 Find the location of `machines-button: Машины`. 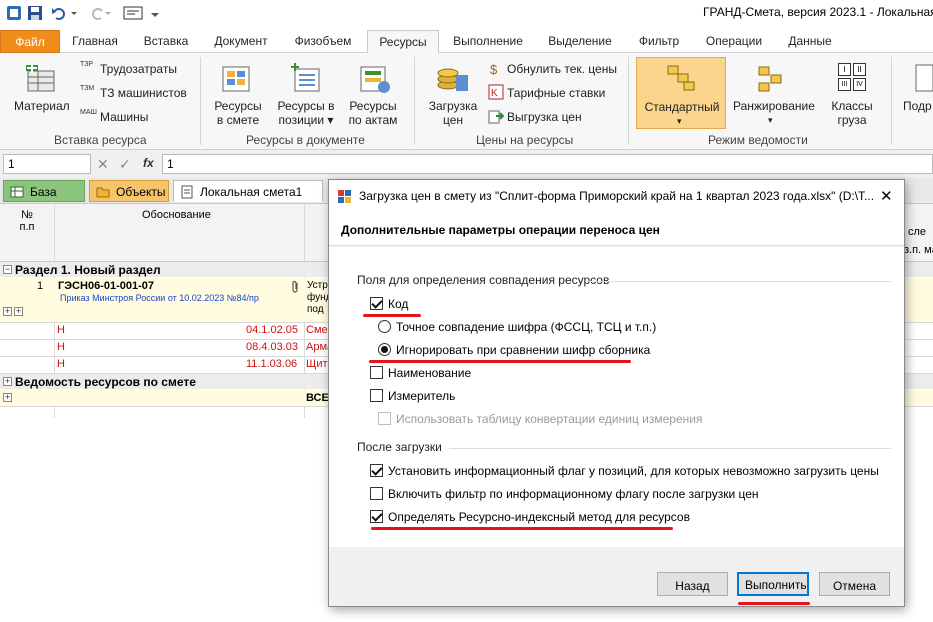

machines-button: Машины is located at coordinates (124, 117).